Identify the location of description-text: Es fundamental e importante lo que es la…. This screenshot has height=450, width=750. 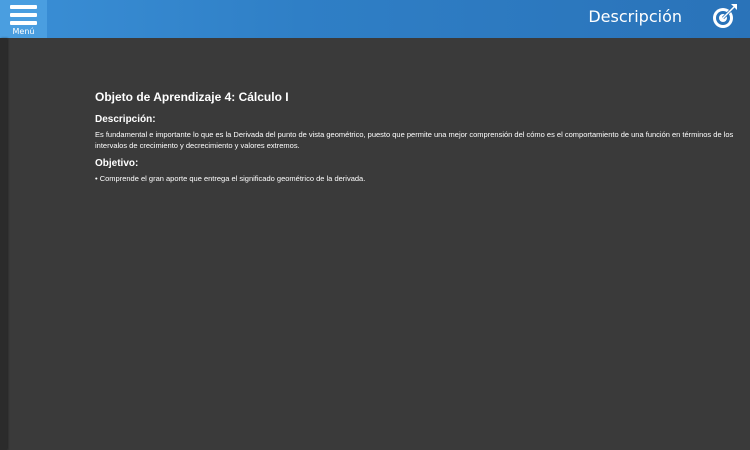
(414, 140).